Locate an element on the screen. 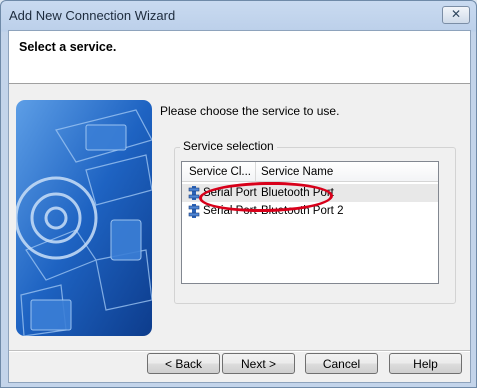 The height and width of the screenshot is (388, 477). help-button: Help is located at coordinates (425, 363).